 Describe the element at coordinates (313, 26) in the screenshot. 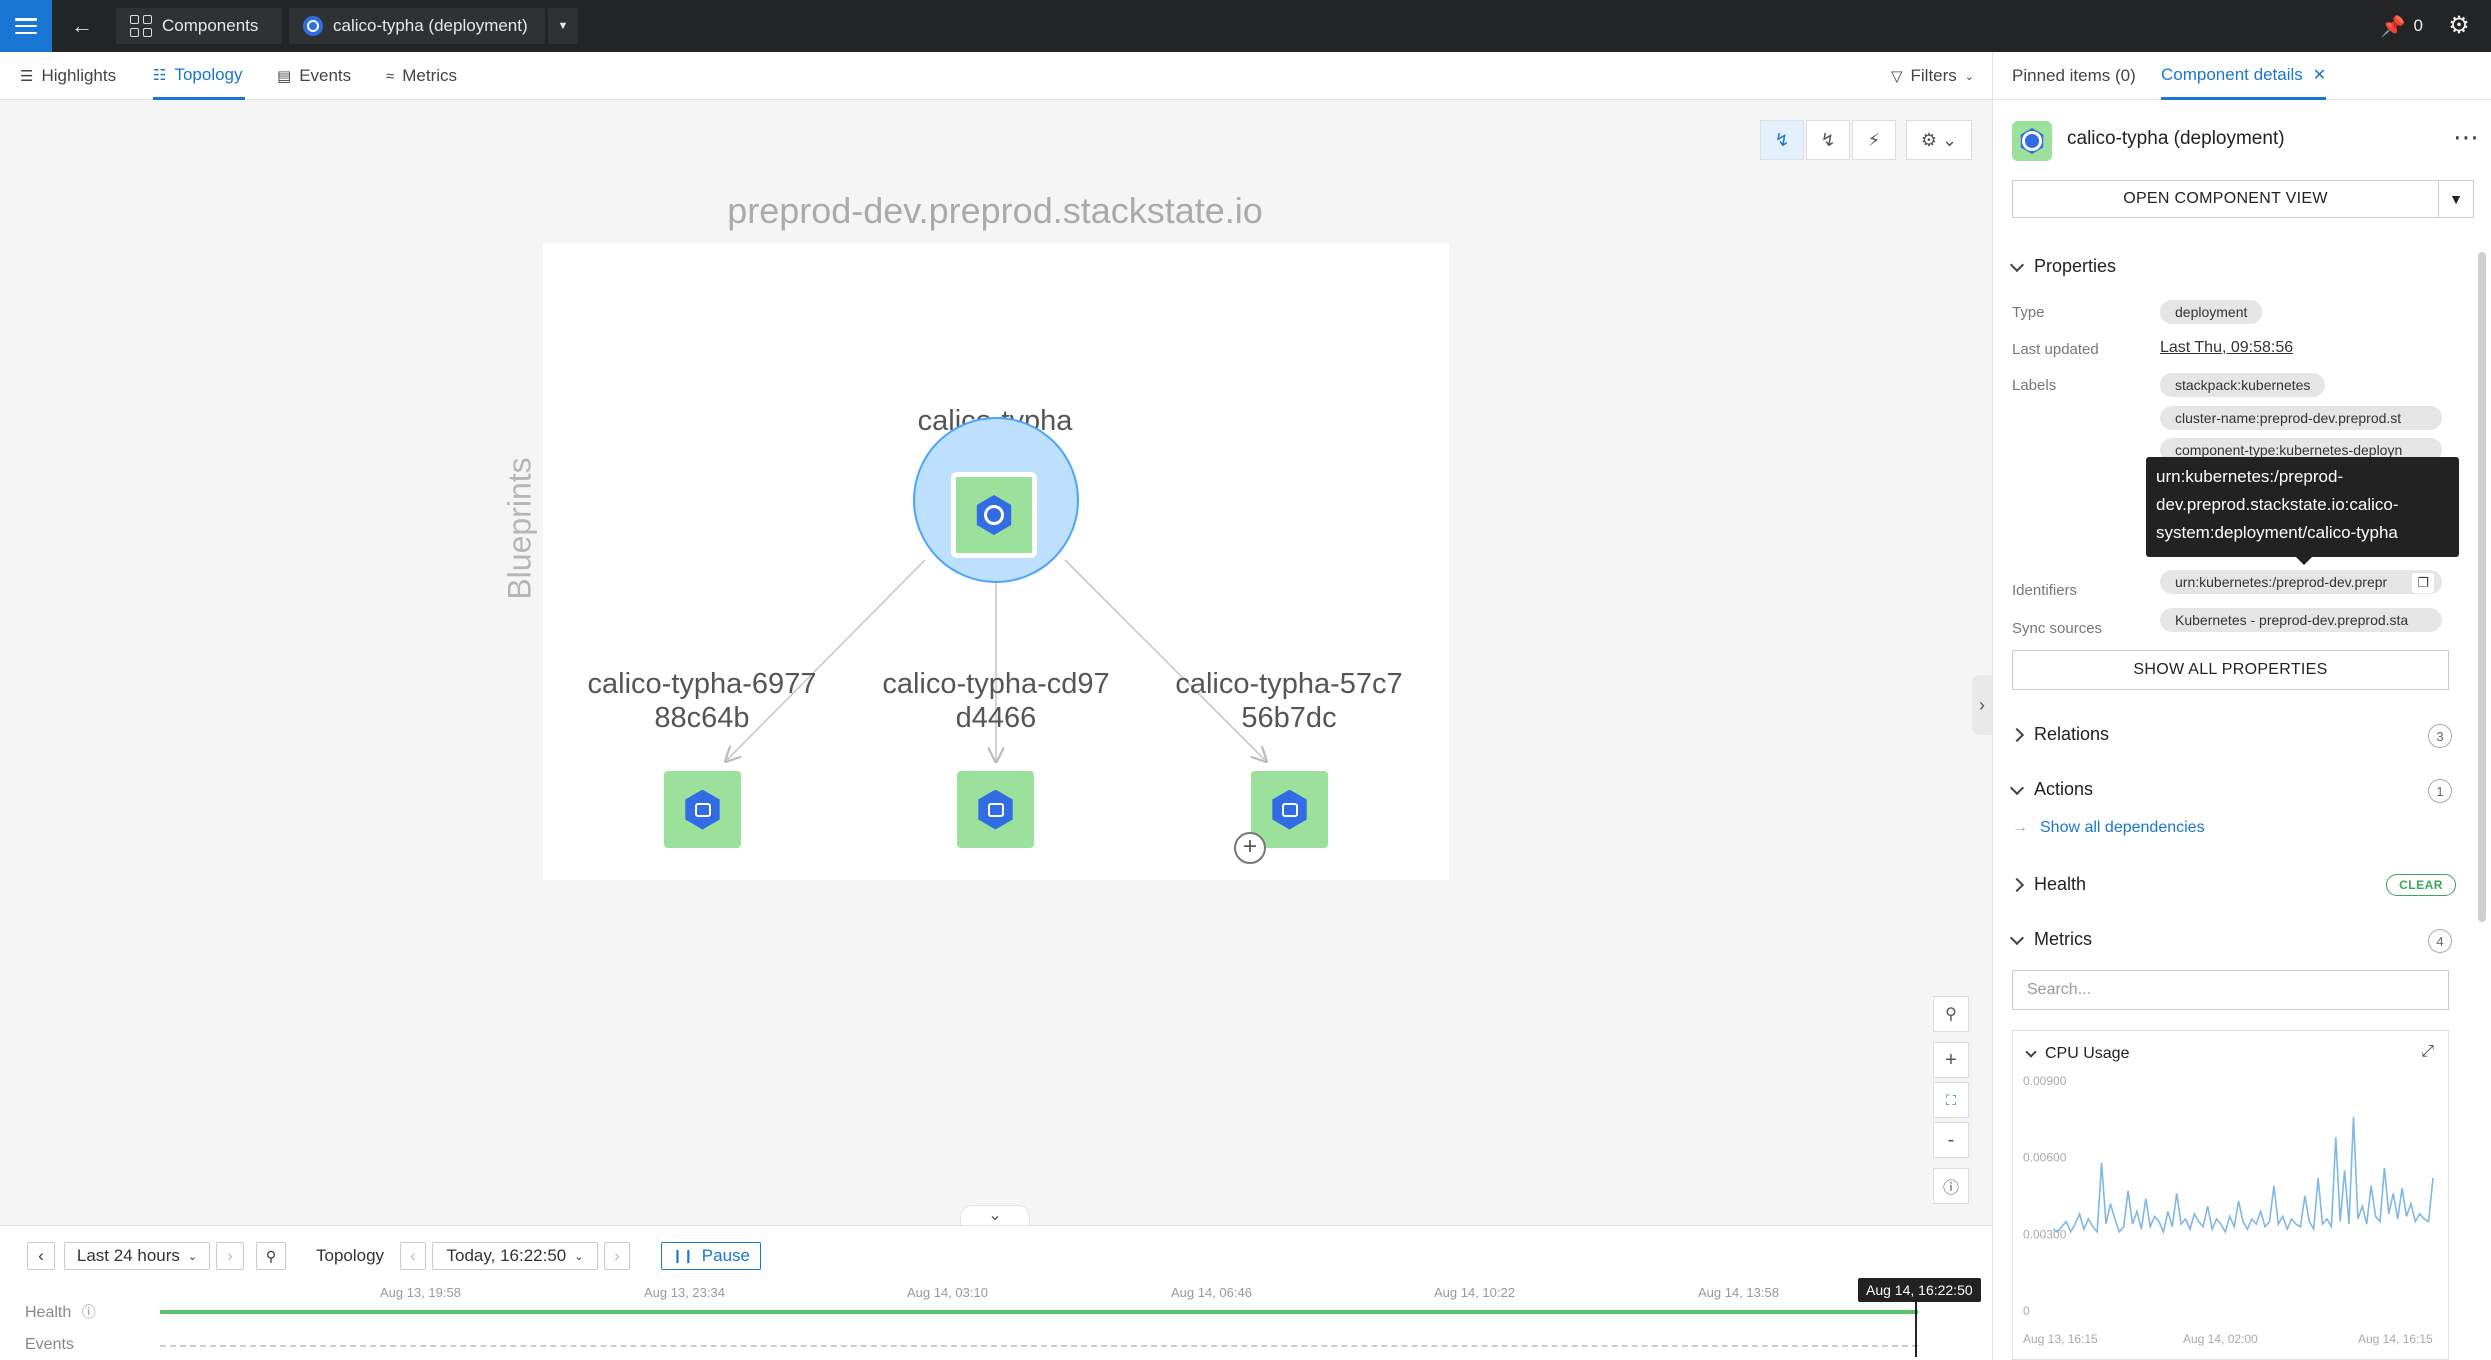

I see `kubernetes-icon` at that location.